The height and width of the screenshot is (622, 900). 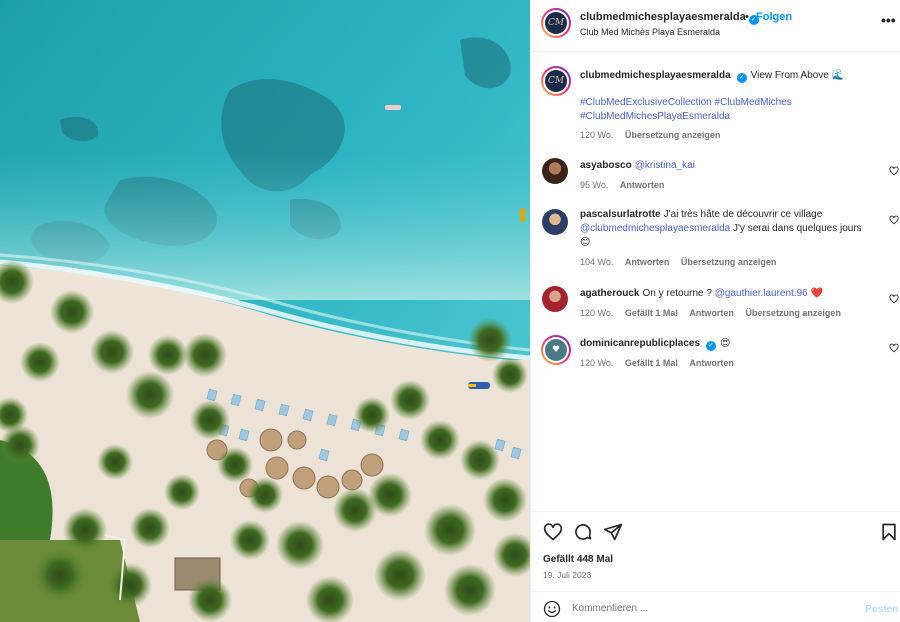 I want to click on author-username: clubmedmichesplayaesmeralda ✓, so click(x=669, y=18).